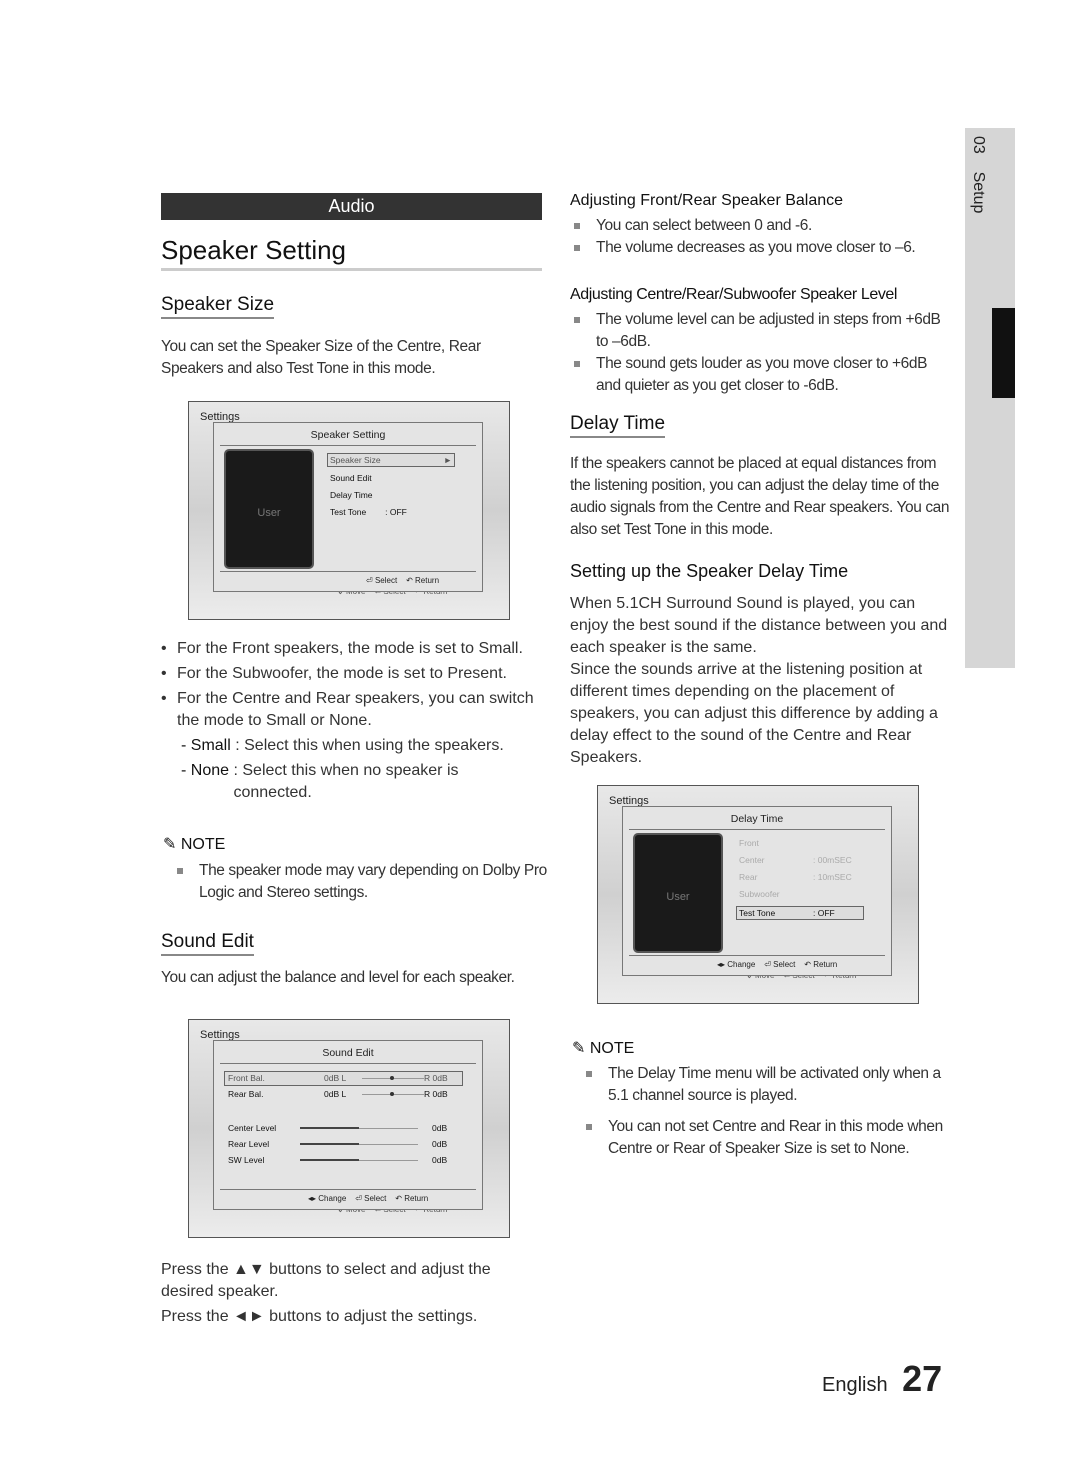  I want to click on section-header: Audio, so click(351, 206).